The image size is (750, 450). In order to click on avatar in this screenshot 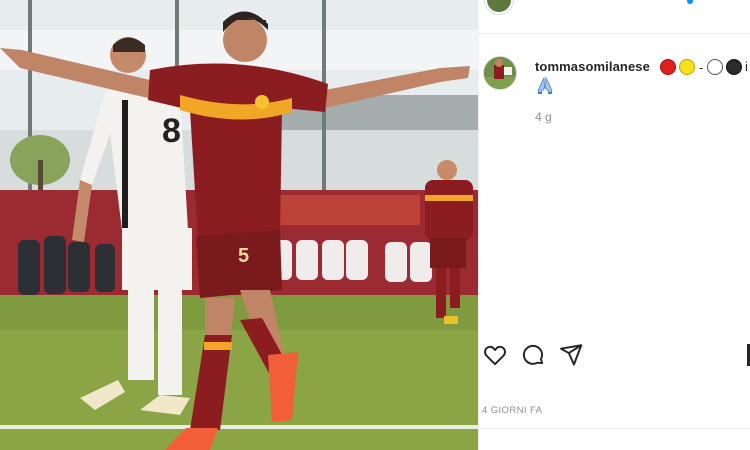, I will do `click(500, 73)`.